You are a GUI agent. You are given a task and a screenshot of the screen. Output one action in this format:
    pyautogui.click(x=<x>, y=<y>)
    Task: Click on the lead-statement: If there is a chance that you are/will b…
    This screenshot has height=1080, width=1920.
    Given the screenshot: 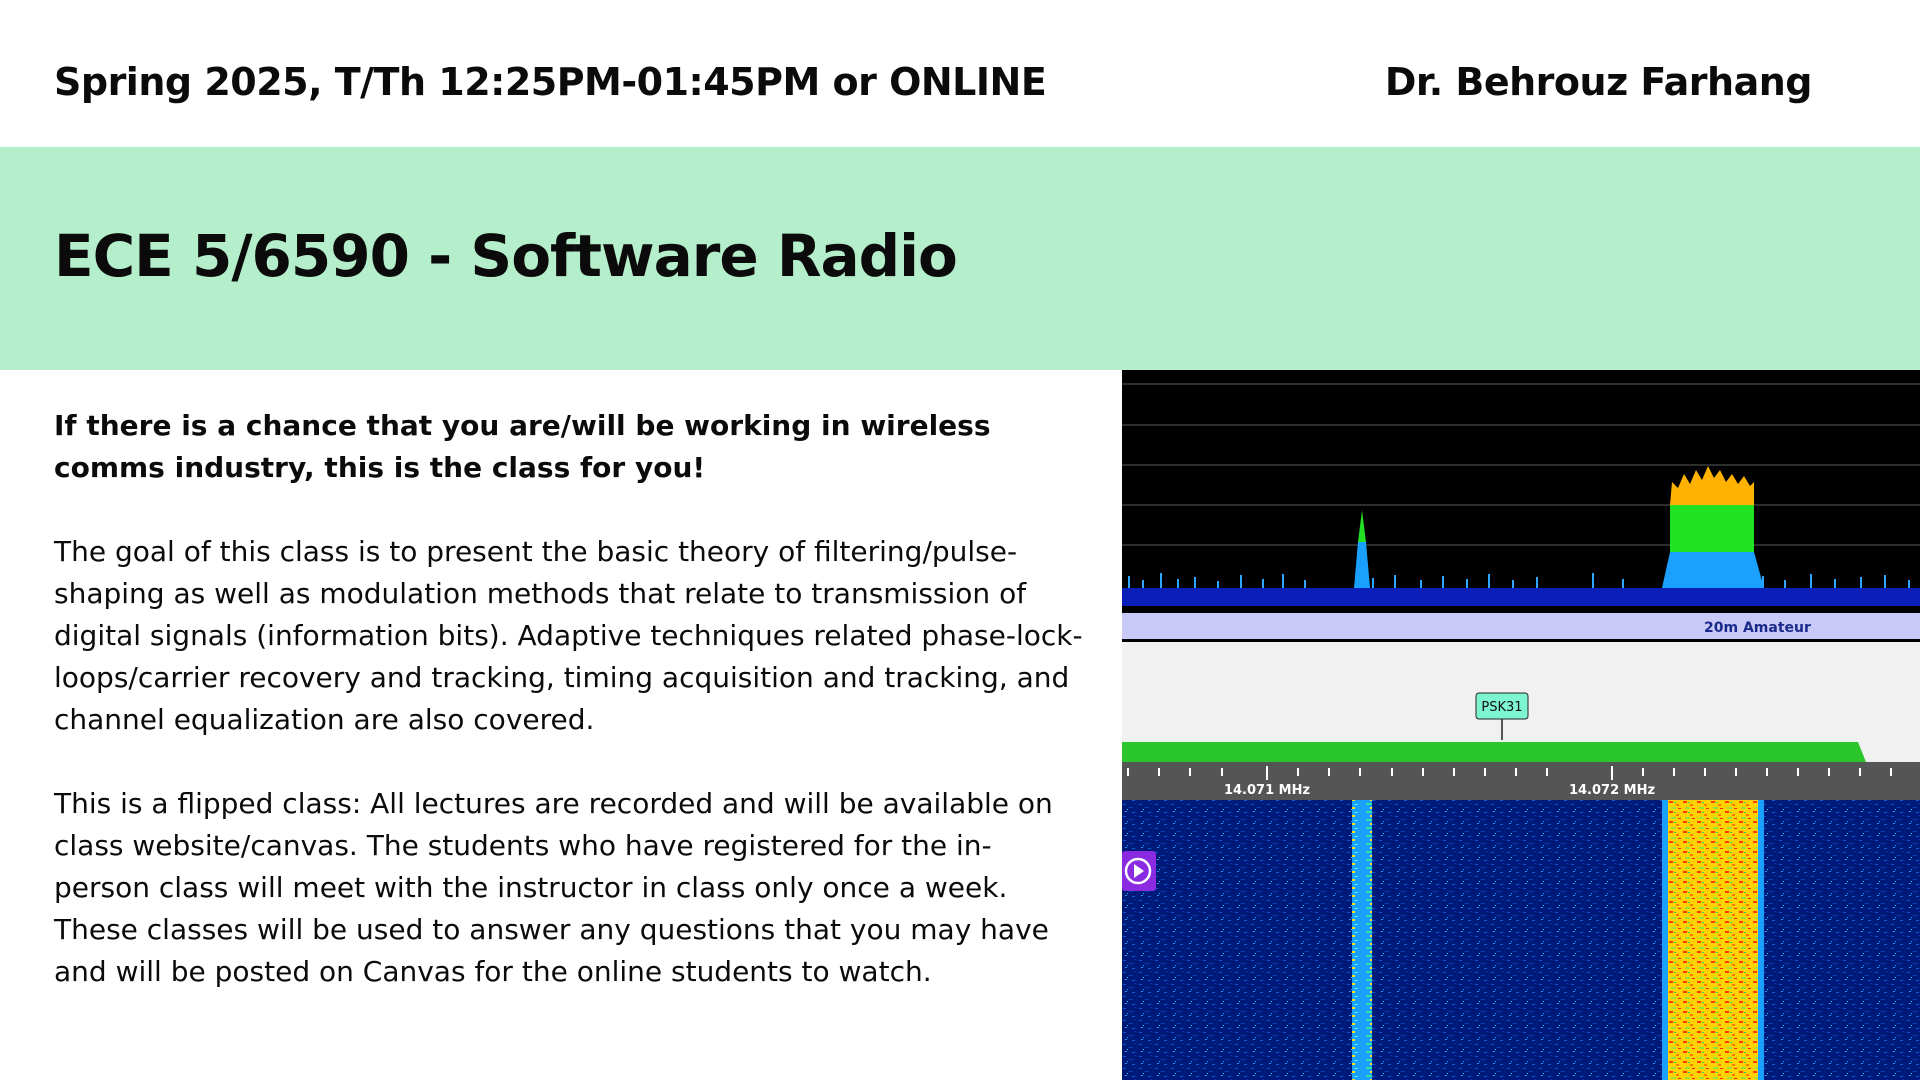 What is the action you would take?
    pyautogui.click(x=522, y=446)
    